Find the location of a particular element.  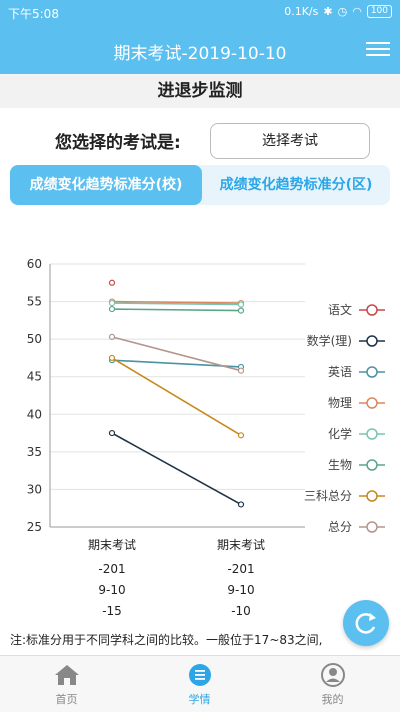

nav-mine: 我的 is located at coordinates (332, 684).